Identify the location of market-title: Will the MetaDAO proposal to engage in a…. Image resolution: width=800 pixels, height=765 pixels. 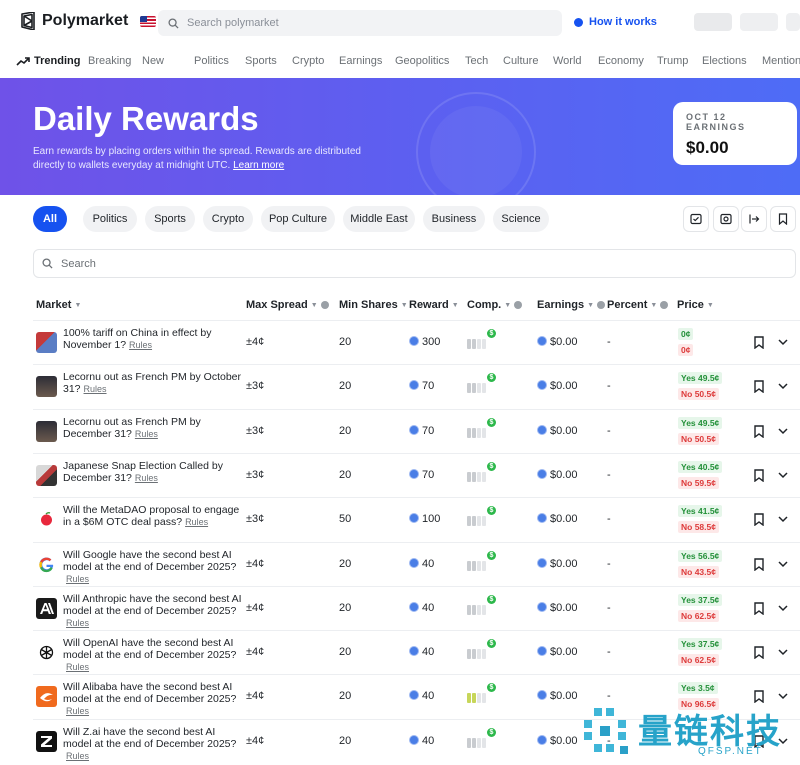
(153, 516).